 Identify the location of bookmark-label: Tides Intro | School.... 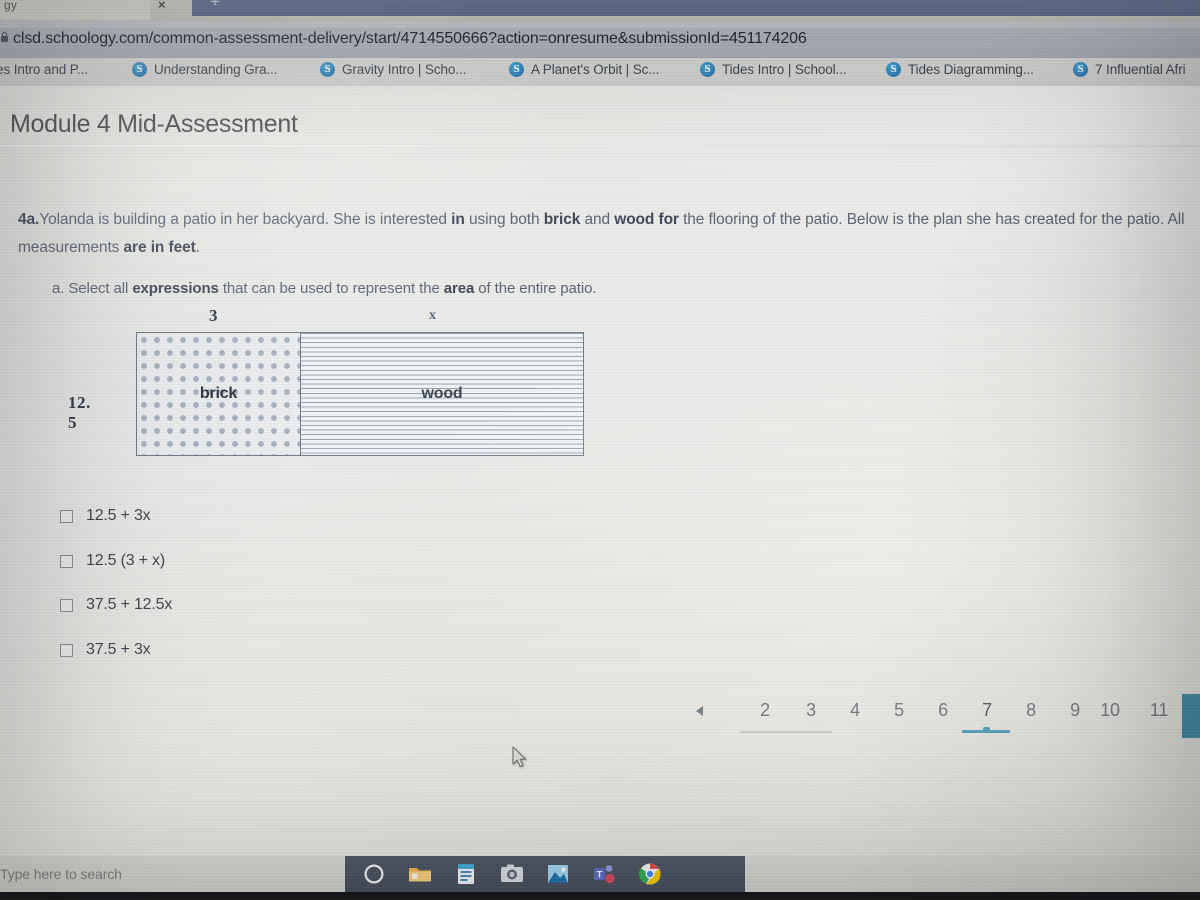
(784, 69).